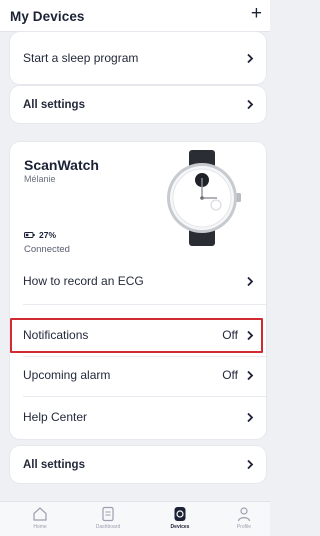 The image size is (320, 536). What do you see at coordinates (83, 281) in the screenshot?
I see `row-label: How to record an ECG` at bounding box center [83, 281].